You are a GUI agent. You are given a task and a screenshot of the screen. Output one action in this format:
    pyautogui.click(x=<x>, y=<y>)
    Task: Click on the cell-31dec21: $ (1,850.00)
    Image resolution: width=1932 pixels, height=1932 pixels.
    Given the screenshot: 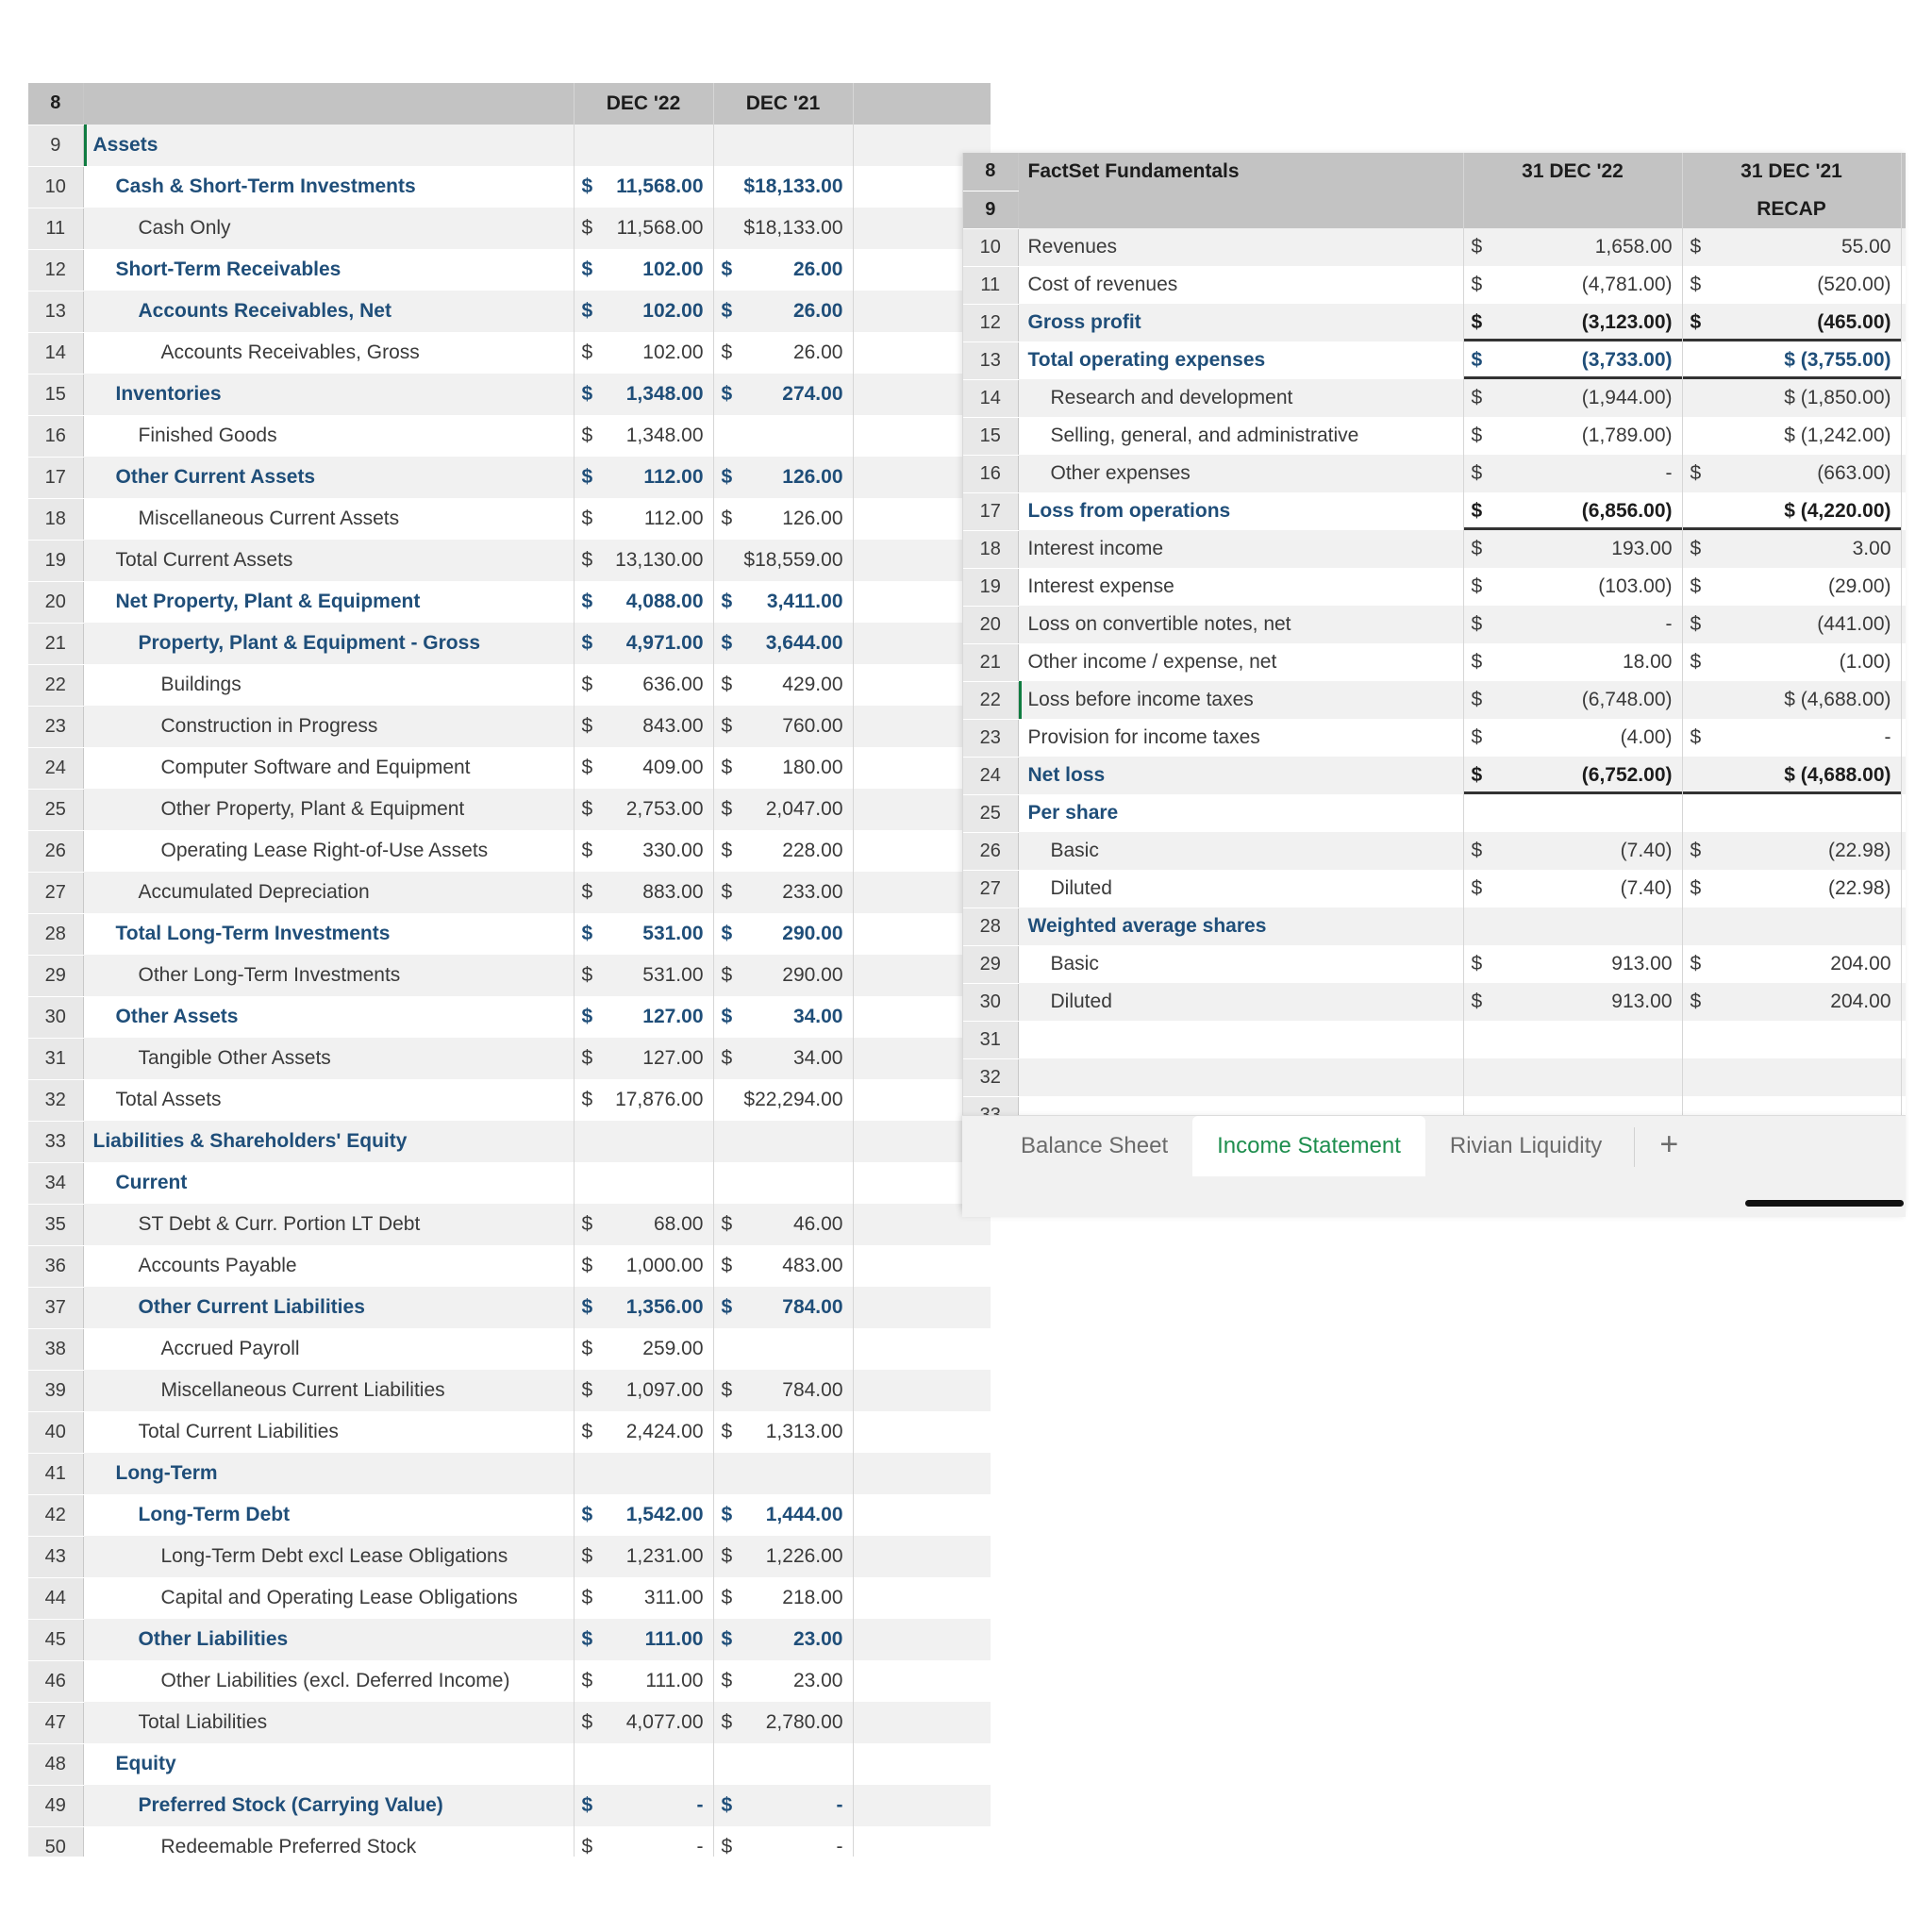 What is the action you would take?
    pyautogui.click(x=1792, y=398)
    